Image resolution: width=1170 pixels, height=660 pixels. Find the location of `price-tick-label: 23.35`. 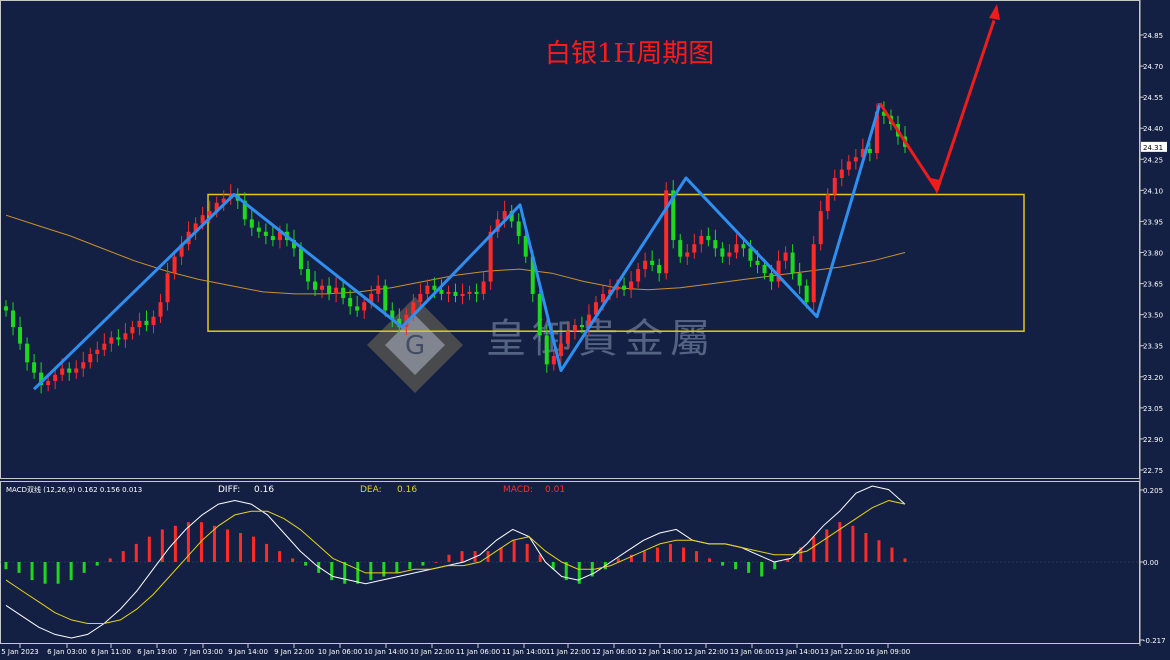

price-tick-label: 23.35 is located at coordinates (1153, 347).